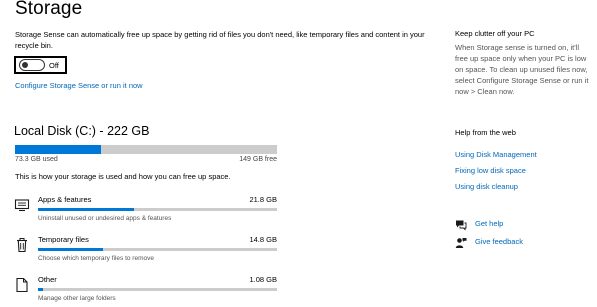 This screenshot has width=597, height=307. I want to click on disk-title: Local Disk (C:) - 222 GB, so click(82, 131).